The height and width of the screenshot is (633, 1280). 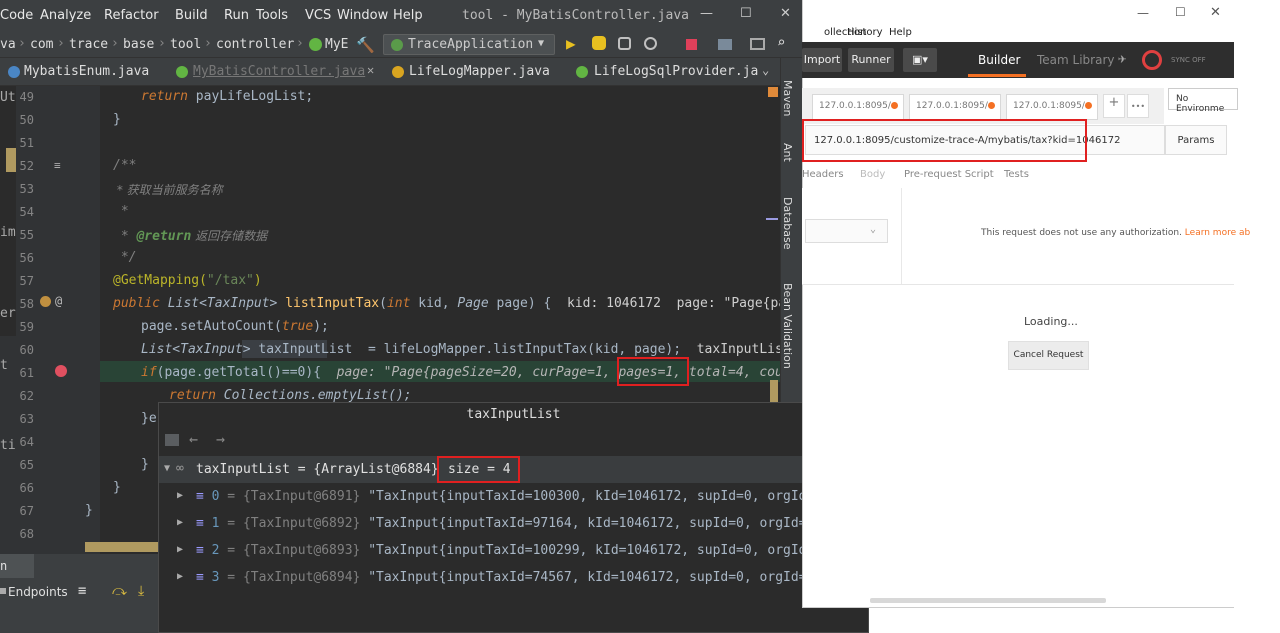 I want to click on breakpoint-icon, so click(x=61, y=371).